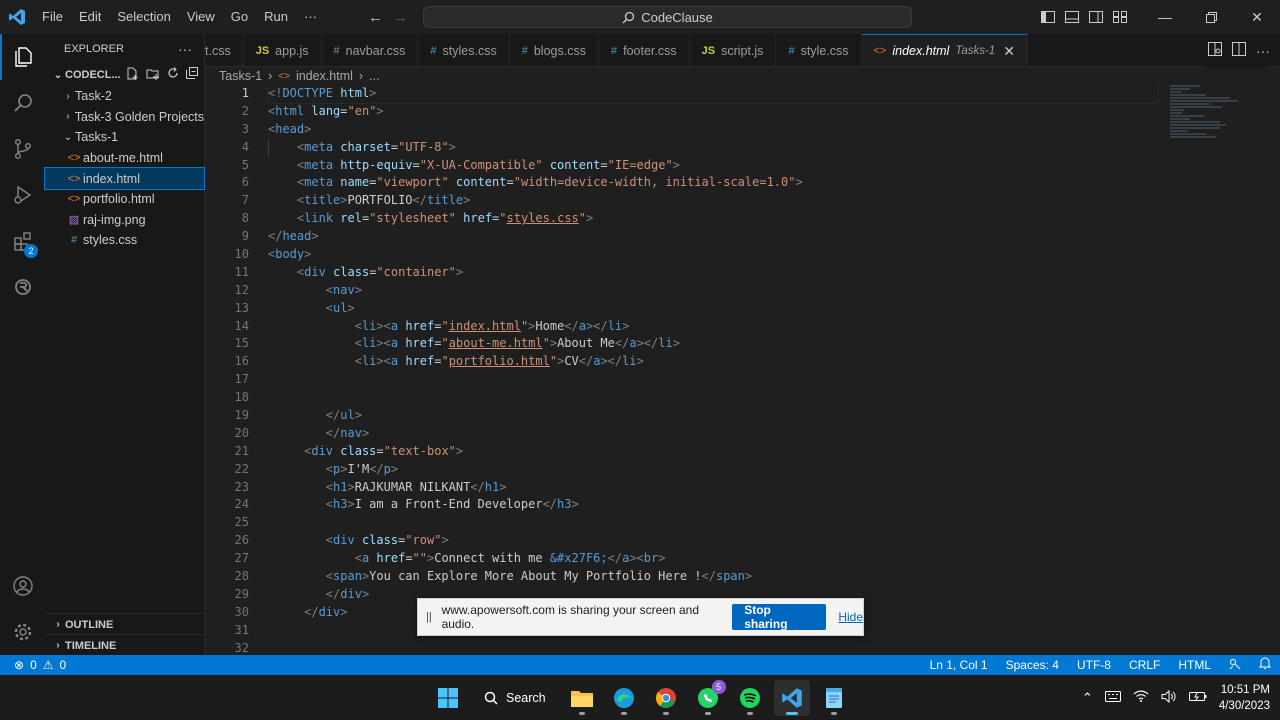 This screenshot has width=1280, height=720. I want to click on wifi-icon, so click(1141, 697).